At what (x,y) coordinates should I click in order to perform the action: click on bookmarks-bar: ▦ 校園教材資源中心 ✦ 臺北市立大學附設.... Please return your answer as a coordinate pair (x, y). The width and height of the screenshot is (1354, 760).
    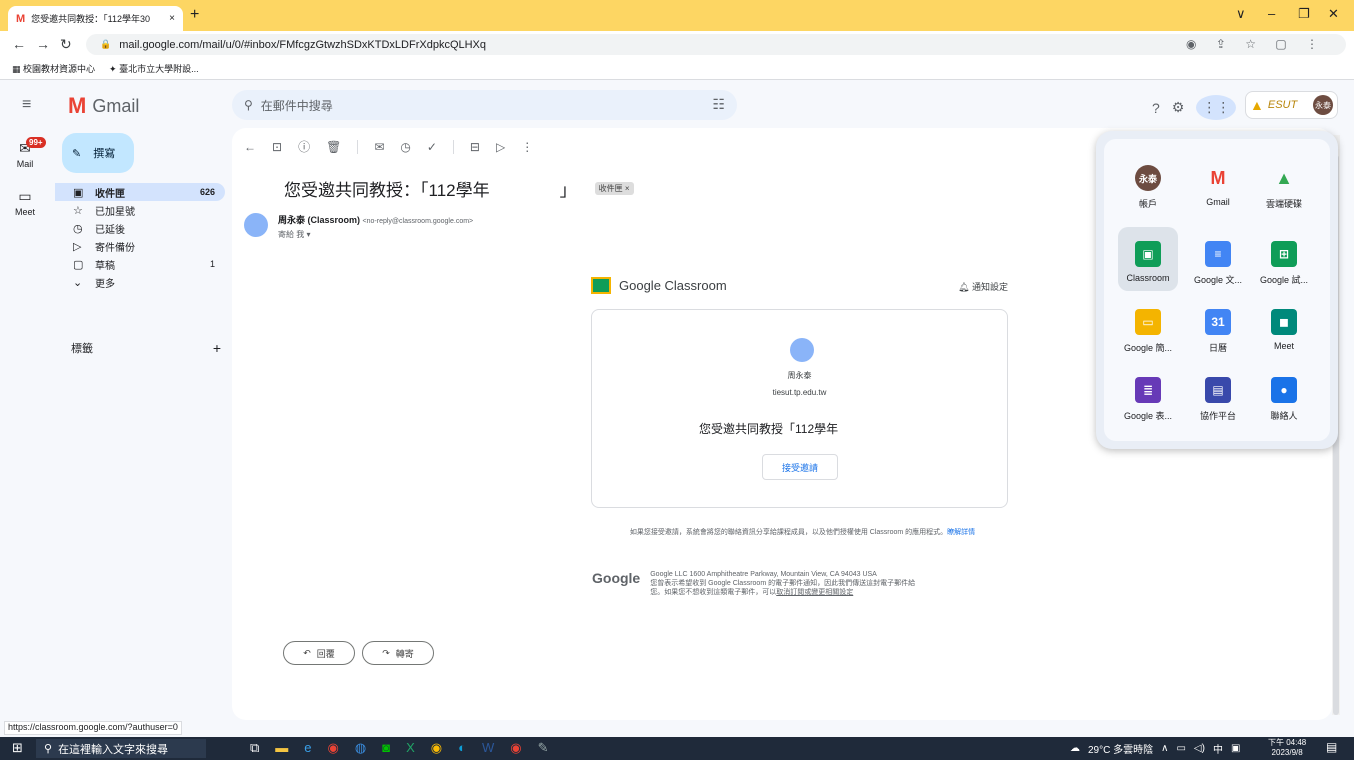
    Looking at the image, I should click on (677, 69).